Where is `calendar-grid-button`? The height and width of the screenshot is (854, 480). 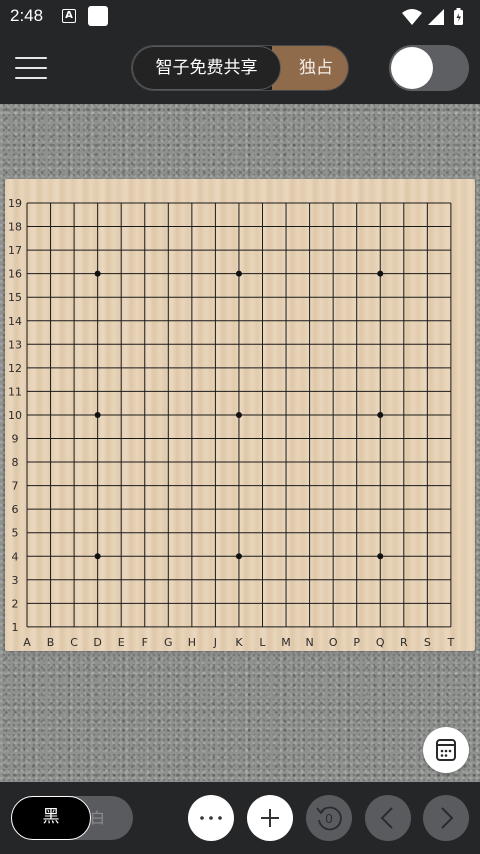 calendar-grid-button is located at coordinates (446, 750).